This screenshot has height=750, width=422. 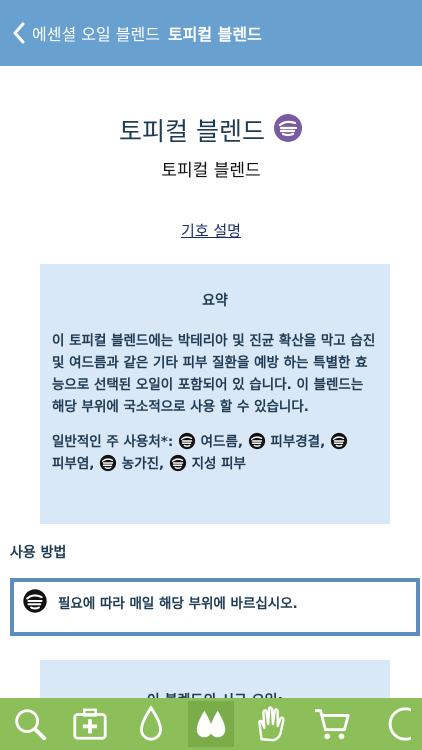 What do you see at coordinates (211, 171) in the screenshot?
I see `page-subtitle: 토피컬 블렌드` at bounding box center [211, 171].